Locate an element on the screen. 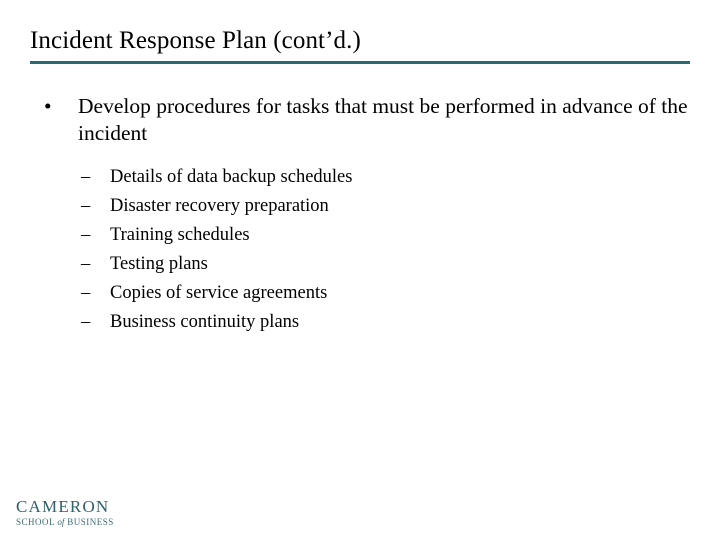 This screenshot has width=720, height=540. sub-bullet-text: Disaster recovery preparation is located at coordinates (219, 206).